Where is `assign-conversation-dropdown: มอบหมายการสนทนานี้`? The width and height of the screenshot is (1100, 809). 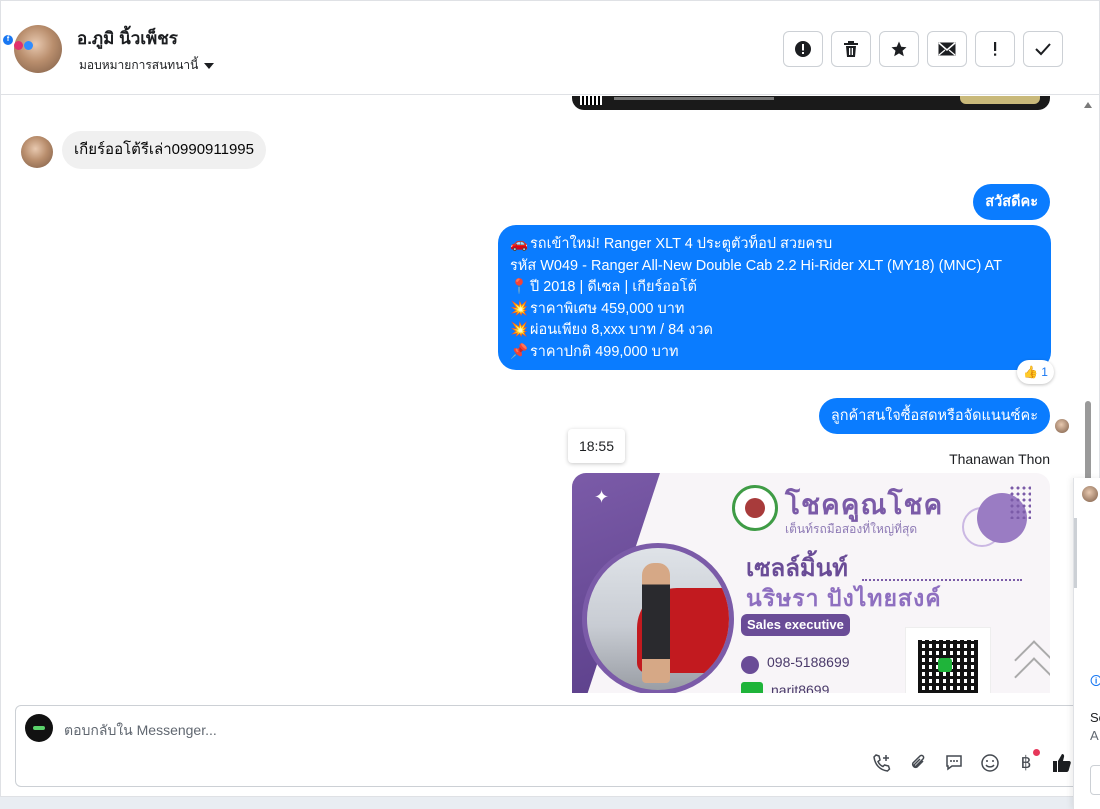
assign-conversation-dropdown: มอบหมายการสนทนานี้ is located at coordinates (147, 65).